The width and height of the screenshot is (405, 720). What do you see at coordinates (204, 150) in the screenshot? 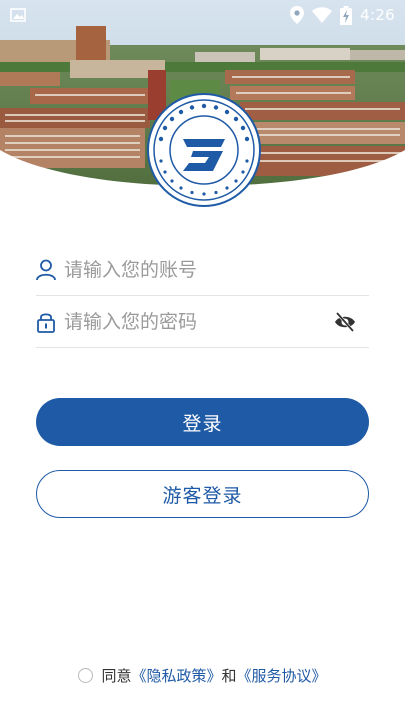
I see `college-logo` at bounding box center [204, 150].